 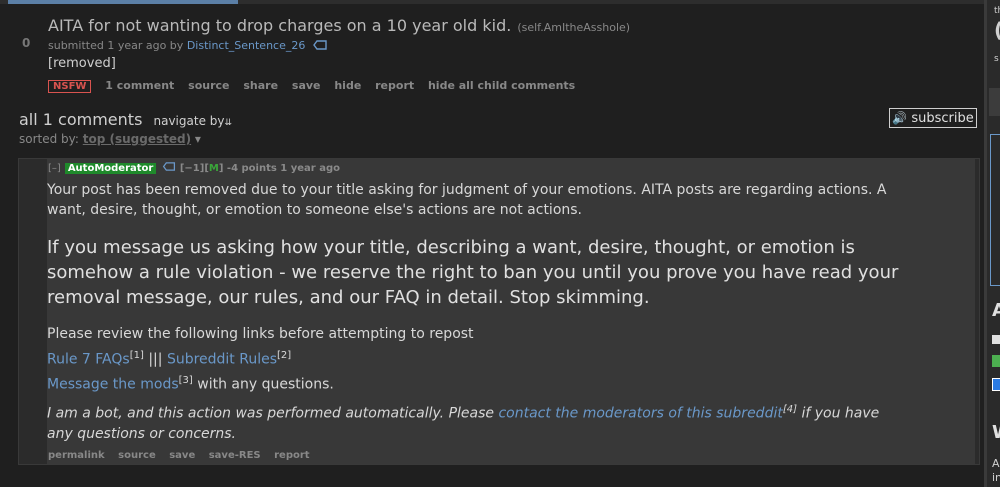 What do you see at coordinates (213, 168) in the screenshot?
I see `mod-flag: M` at bounding box center [213, 168].